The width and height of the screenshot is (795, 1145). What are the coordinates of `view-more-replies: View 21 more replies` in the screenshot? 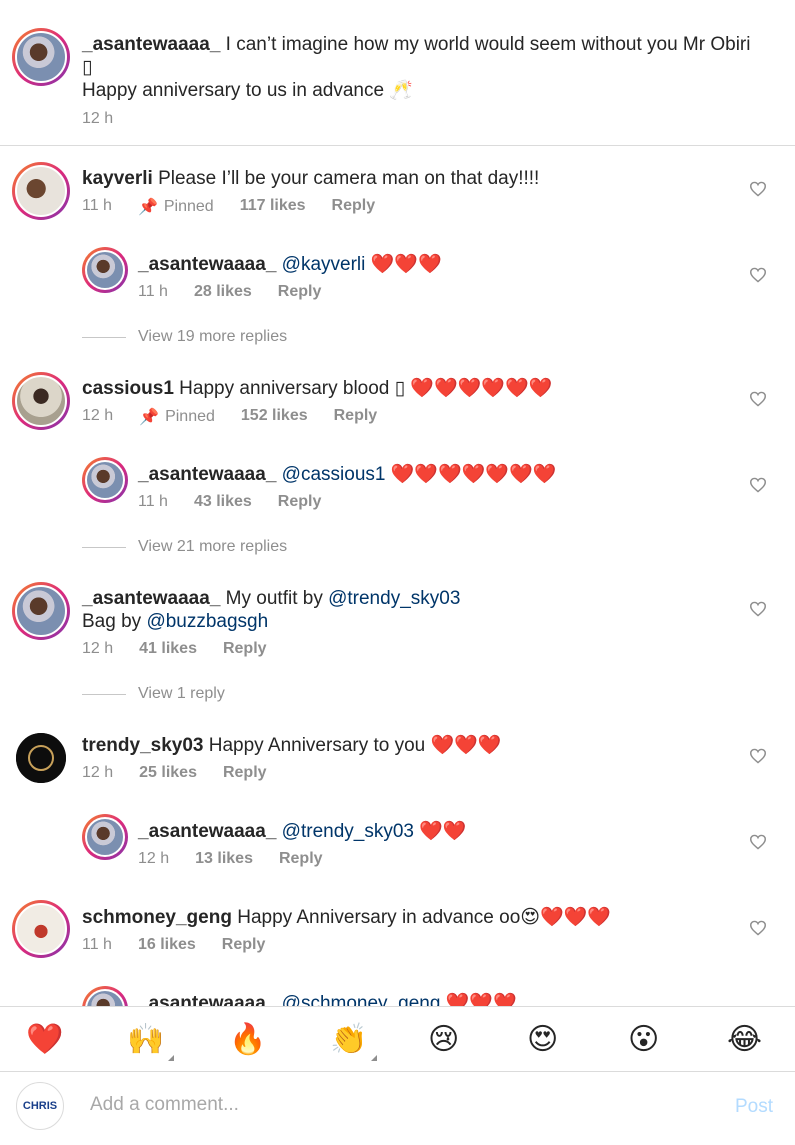 It's located at (184, 547).